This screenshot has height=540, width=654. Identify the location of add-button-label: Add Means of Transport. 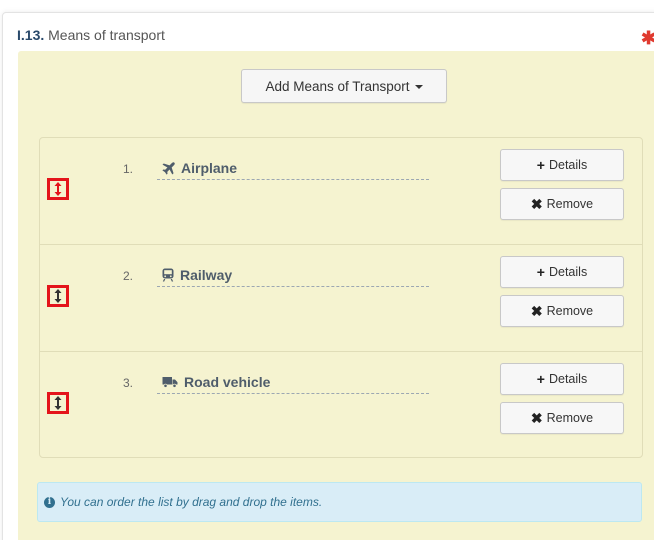
(337, 86).